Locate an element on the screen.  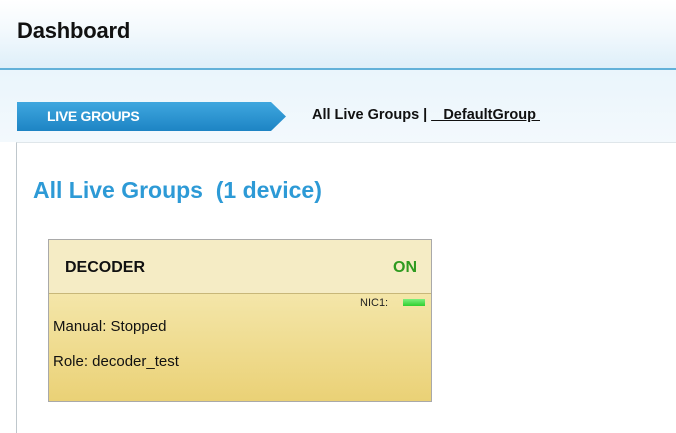
breadcrumb-default-group-label: _DefaultGroup is located at coordinates (485, 115).